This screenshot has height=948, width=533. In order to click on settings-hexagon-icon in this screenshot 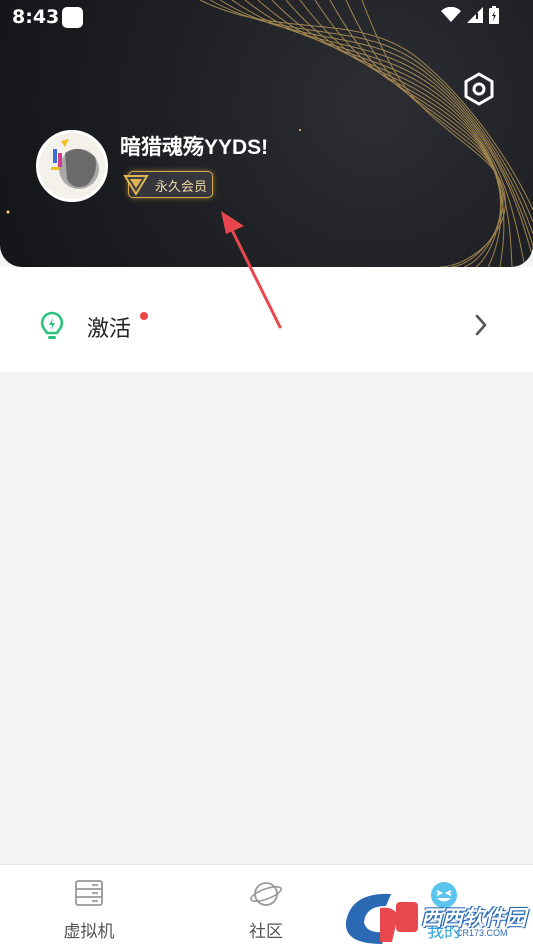, I will do `click(479, 89)`.